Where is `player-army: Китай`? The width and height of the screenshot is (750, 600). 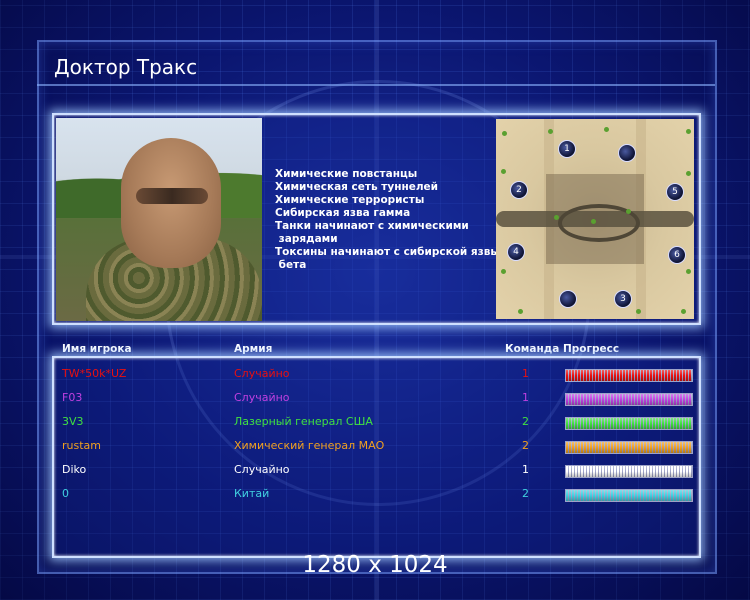 player-army: Китай is located at coordinates (252, 493).